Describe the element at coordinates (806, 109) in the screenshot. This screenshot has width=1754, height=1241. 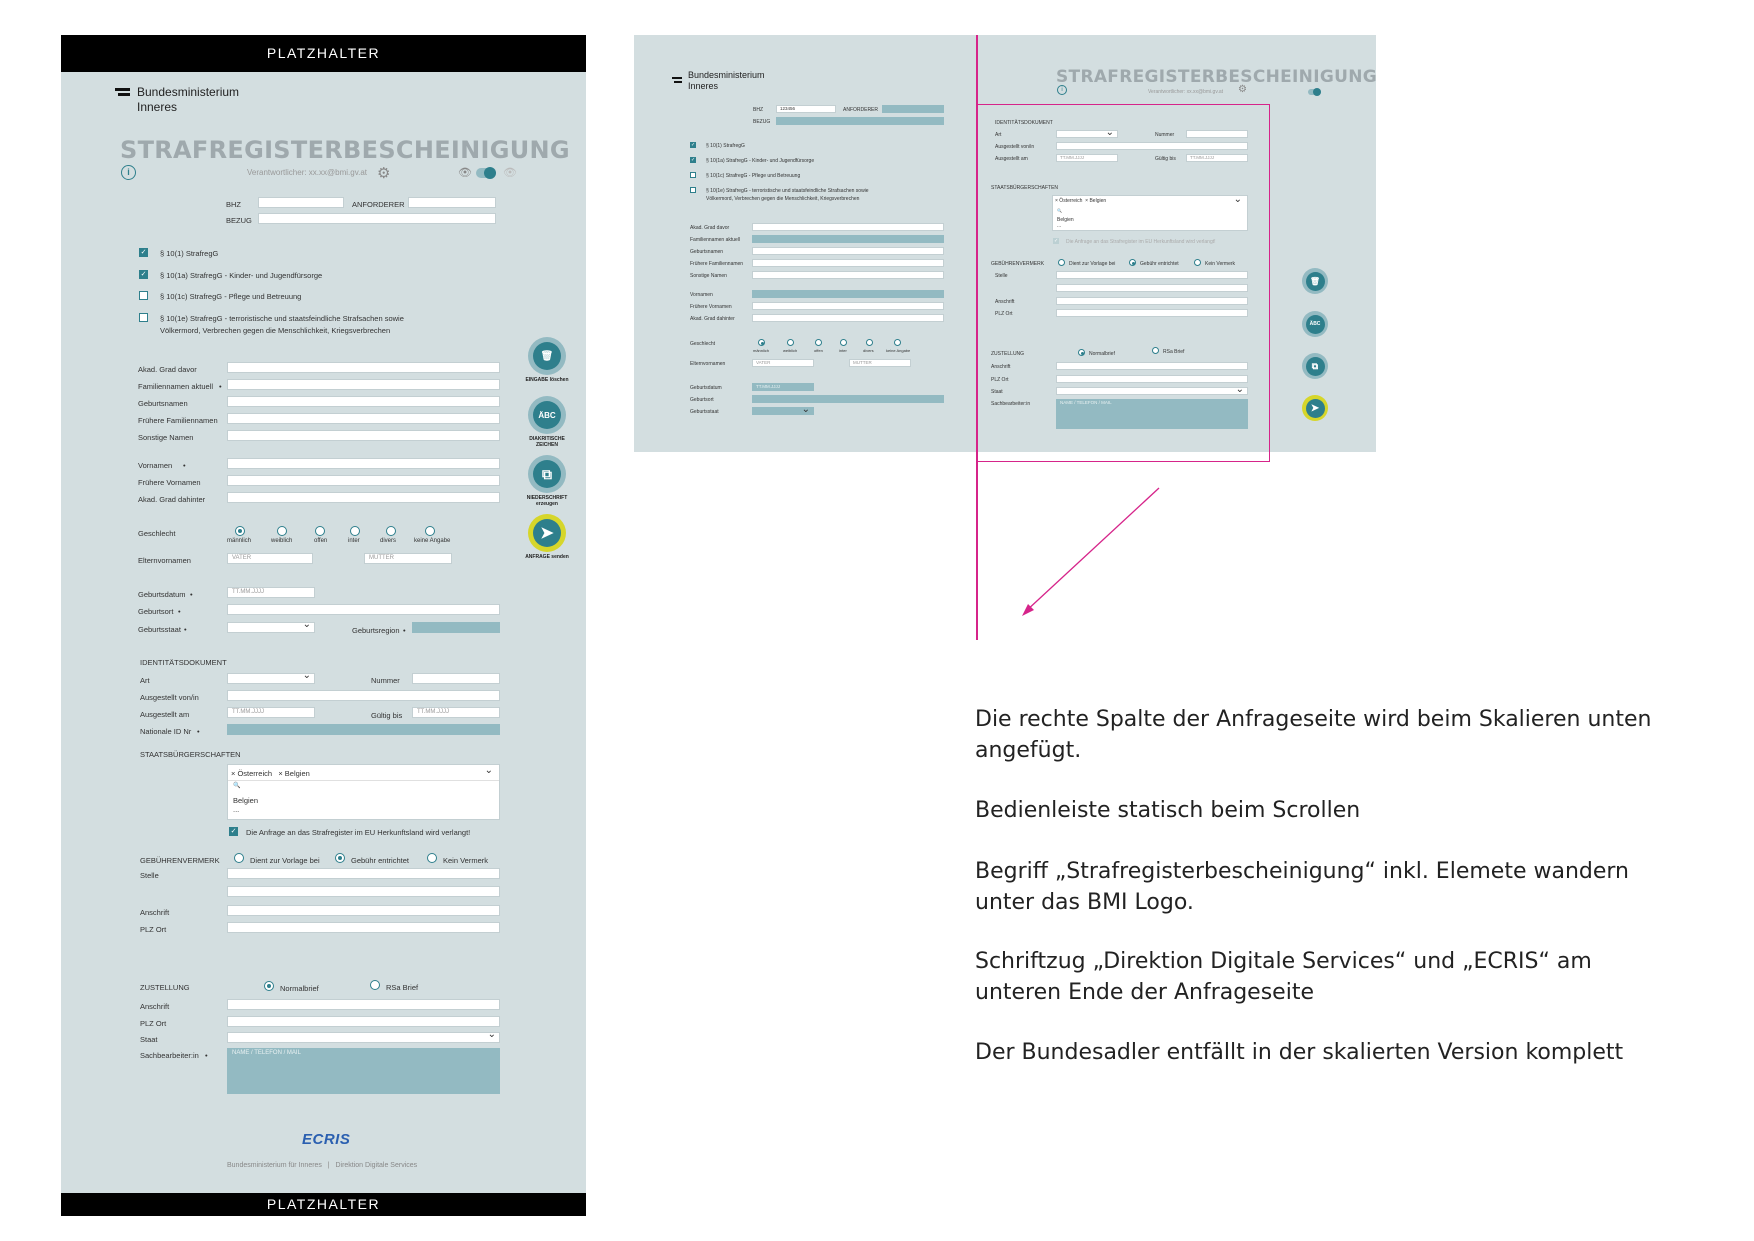
I see `bhz-input: 123456` at that location.